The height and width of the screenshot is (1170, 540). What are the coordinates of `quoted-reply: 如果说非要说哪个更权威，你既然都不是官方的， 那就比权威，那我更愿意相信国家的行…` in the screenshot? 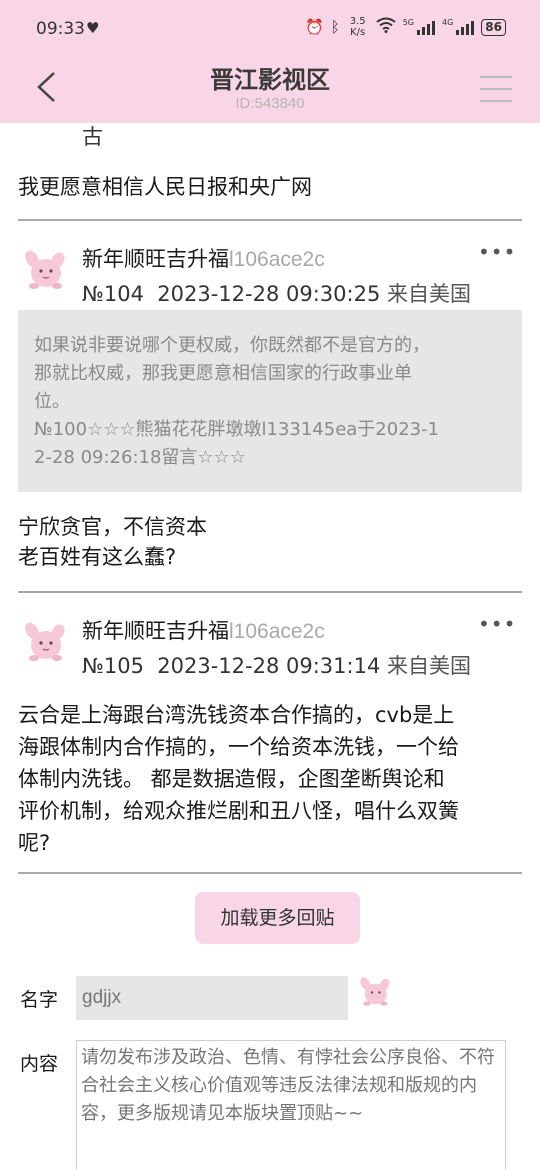 It's located at (270, 401).